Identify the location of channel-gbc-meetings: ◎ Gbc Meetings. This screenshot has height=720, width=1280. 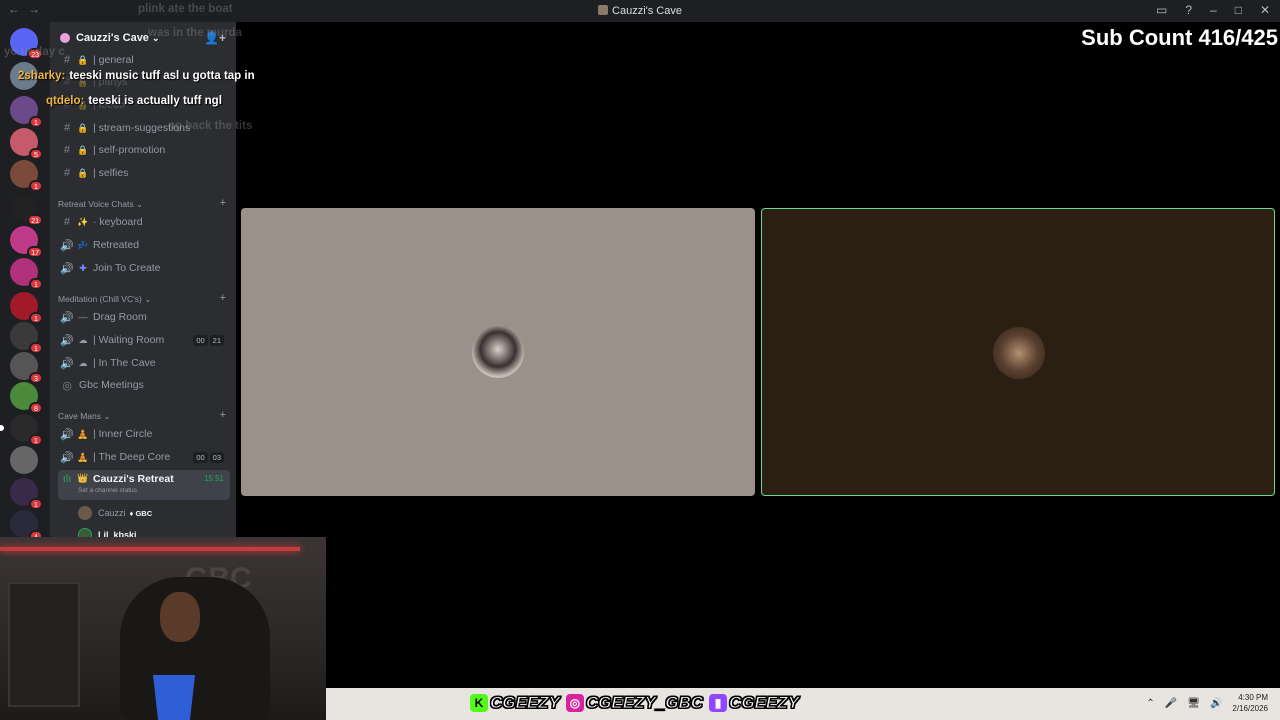
(144, 385).